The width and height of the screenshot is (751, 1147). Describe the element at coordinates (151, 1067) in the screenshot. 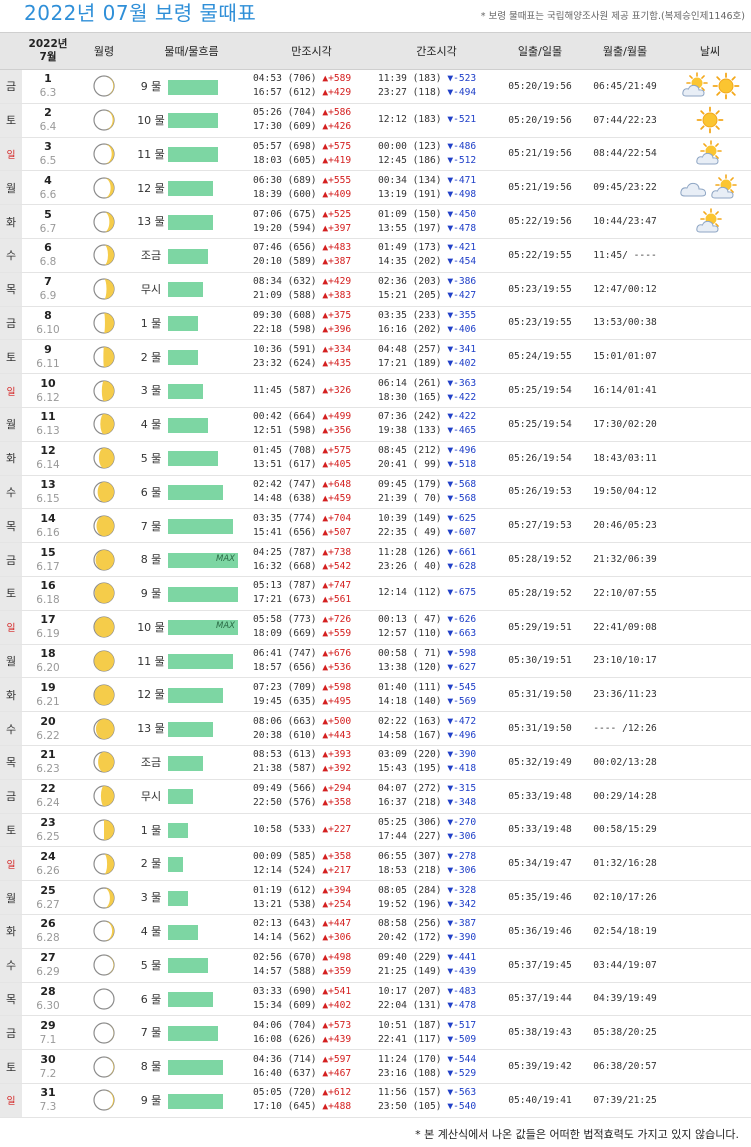

I see `mul-name: 8 물` at that location.